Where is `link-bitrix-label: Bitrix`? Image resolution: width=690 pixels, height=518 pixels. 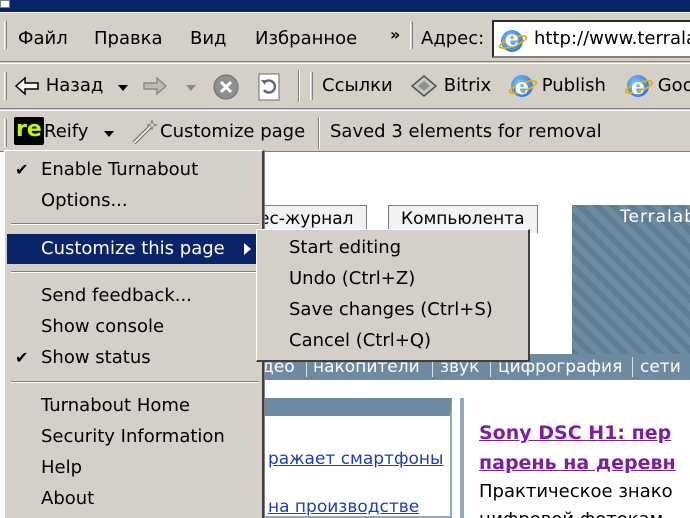
link-bitrix-label: Bitrix is located at coordinates (467, 85).